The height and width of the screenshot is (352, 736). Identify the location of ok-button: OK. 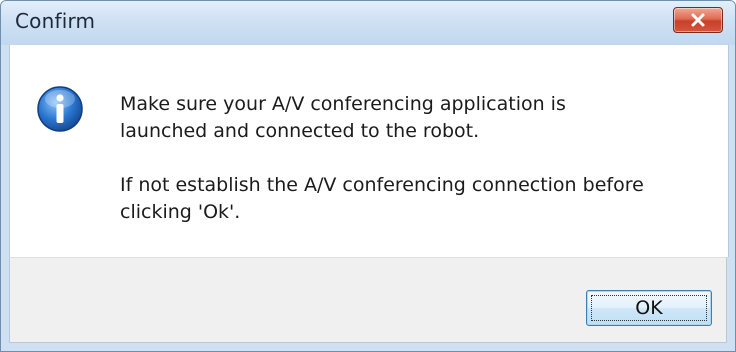
(649, 308).